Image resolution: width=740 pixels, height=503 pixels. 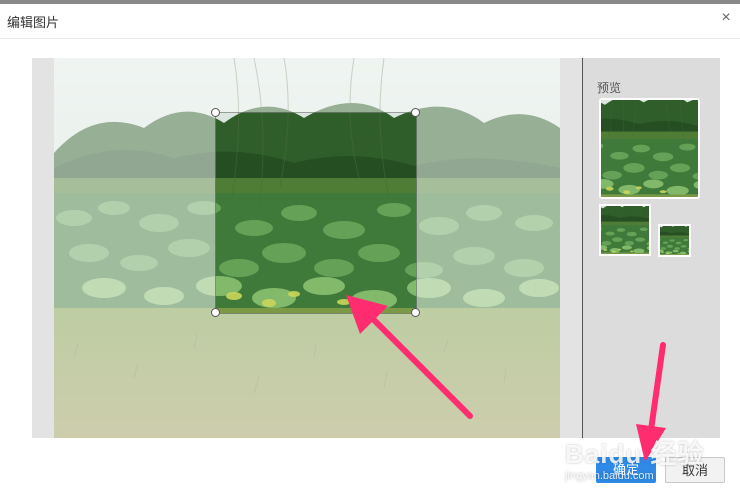 I want to click on crop-handle-top-right, so click(x=415, y=112).